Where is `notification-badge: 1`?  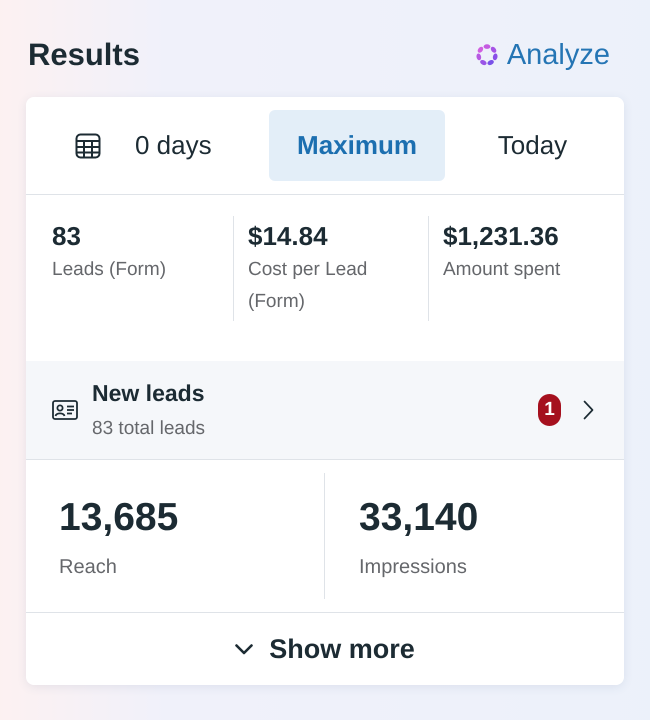
notification-badge: 1 is located at coordinates (549, 410).